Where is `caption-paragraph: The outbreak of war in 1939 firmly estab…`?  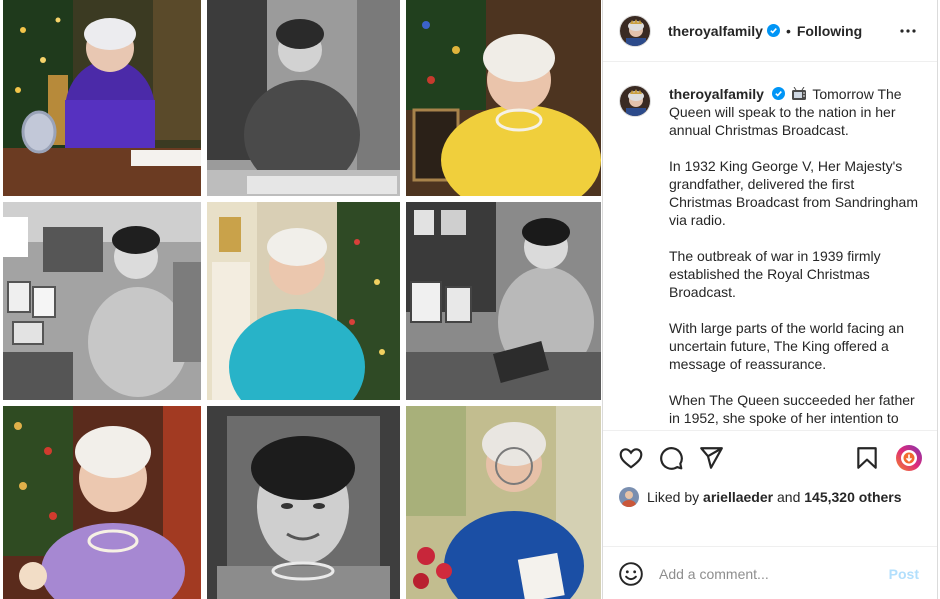
caption-paragraph: The outbreak of war in 1939 firmly estab… is located at coordinates (775, 274).